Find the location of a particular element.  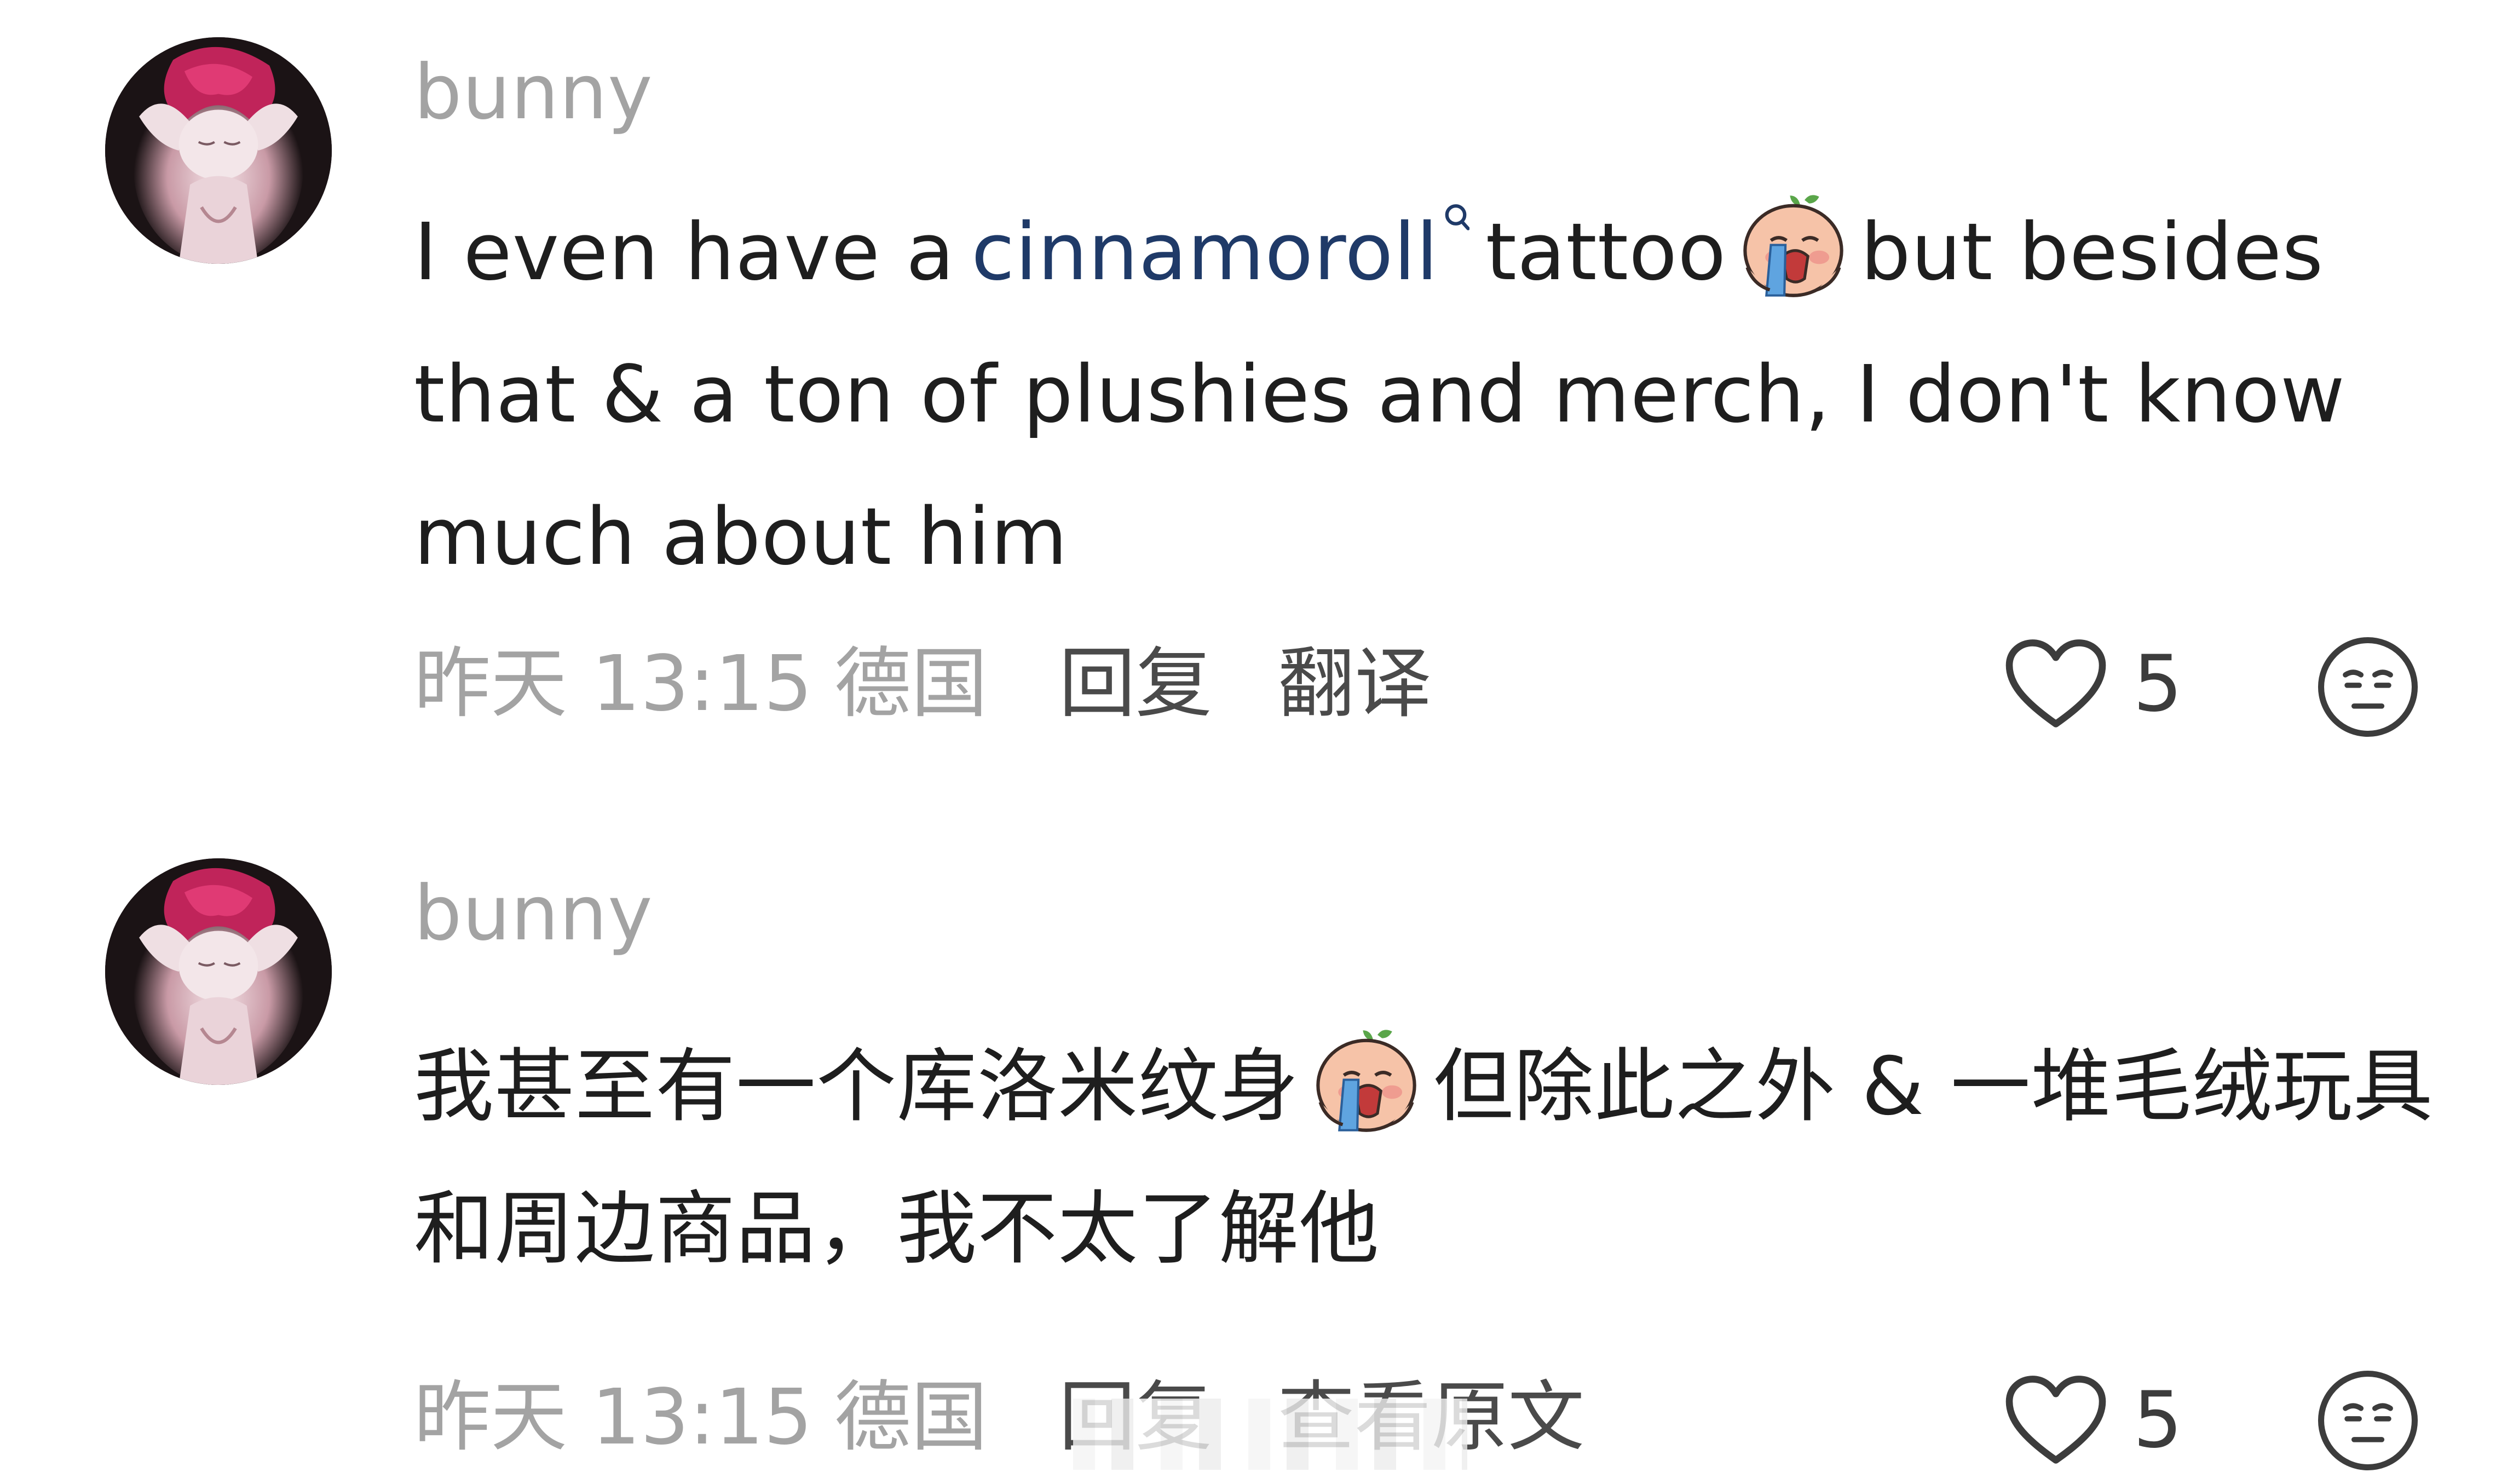

search-link-label: cinnamoroll is located at coordinates (1205, 252).